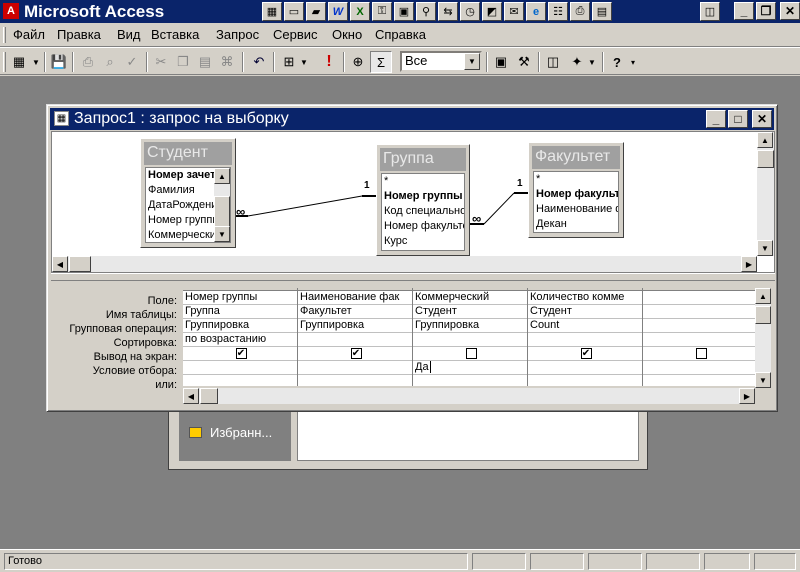 The width and height of the screenshot is (800, 572). Describe the element at coordinates (426, 11) in the screenshot. I see `find-icon: ⚲` at that location.